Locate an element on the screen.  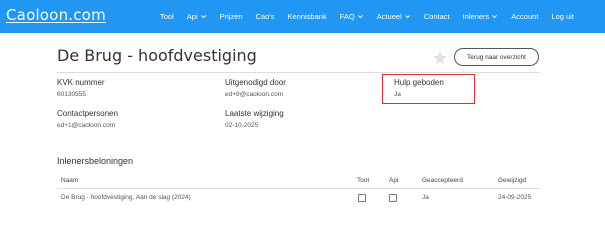
nav-item-label: Kennisbank is located at coordinates (307, 16).